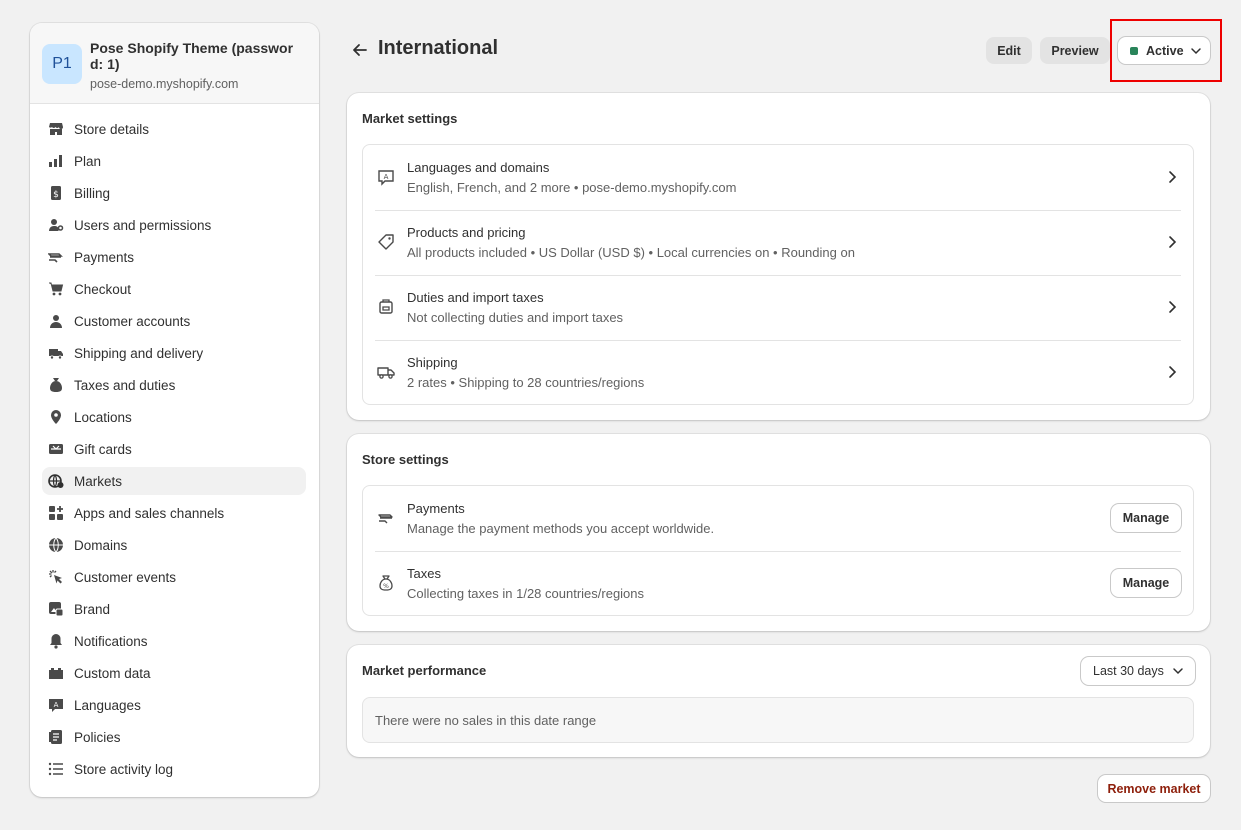 The width and height of the screenshot is (1241, 830). Describe the element at coordinates (174, 417) in the screenshot. I see `sidebar-item-locations: Locations` at that location.